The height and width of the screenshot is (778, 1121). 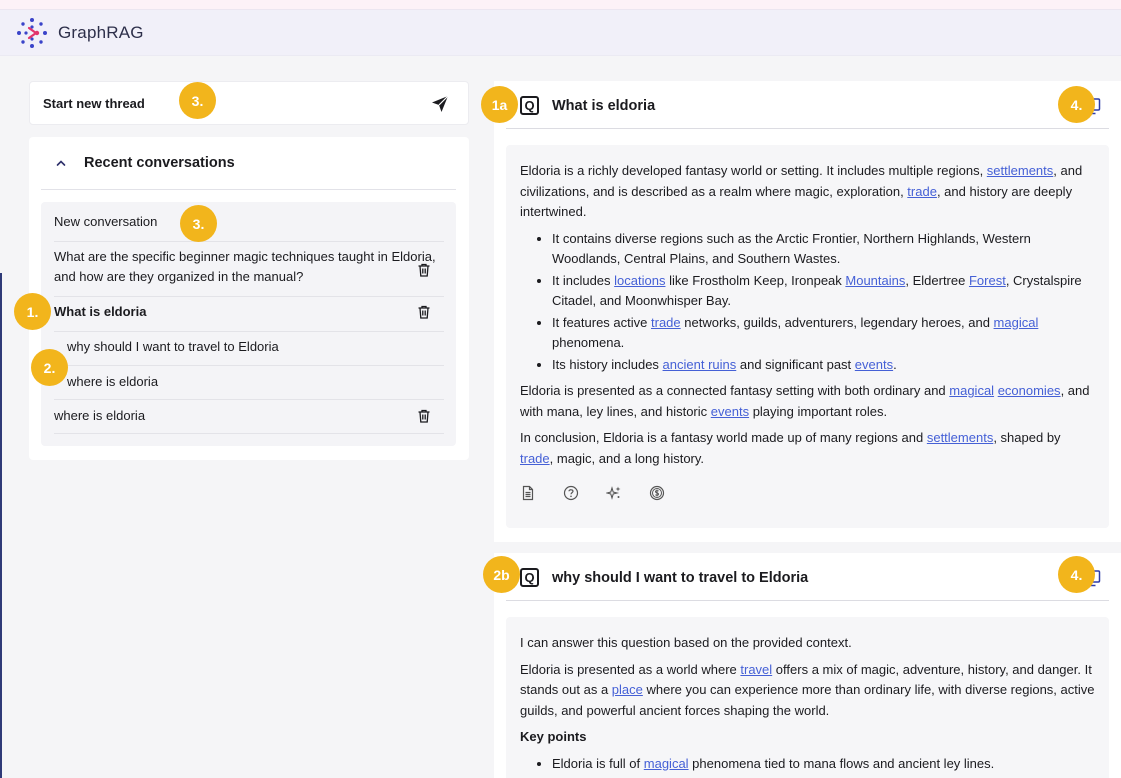 What do you see at coordinates (818, 411) in the screenshot?
I see `answer-text: playing important roles.` at bounding box center [818, 411].